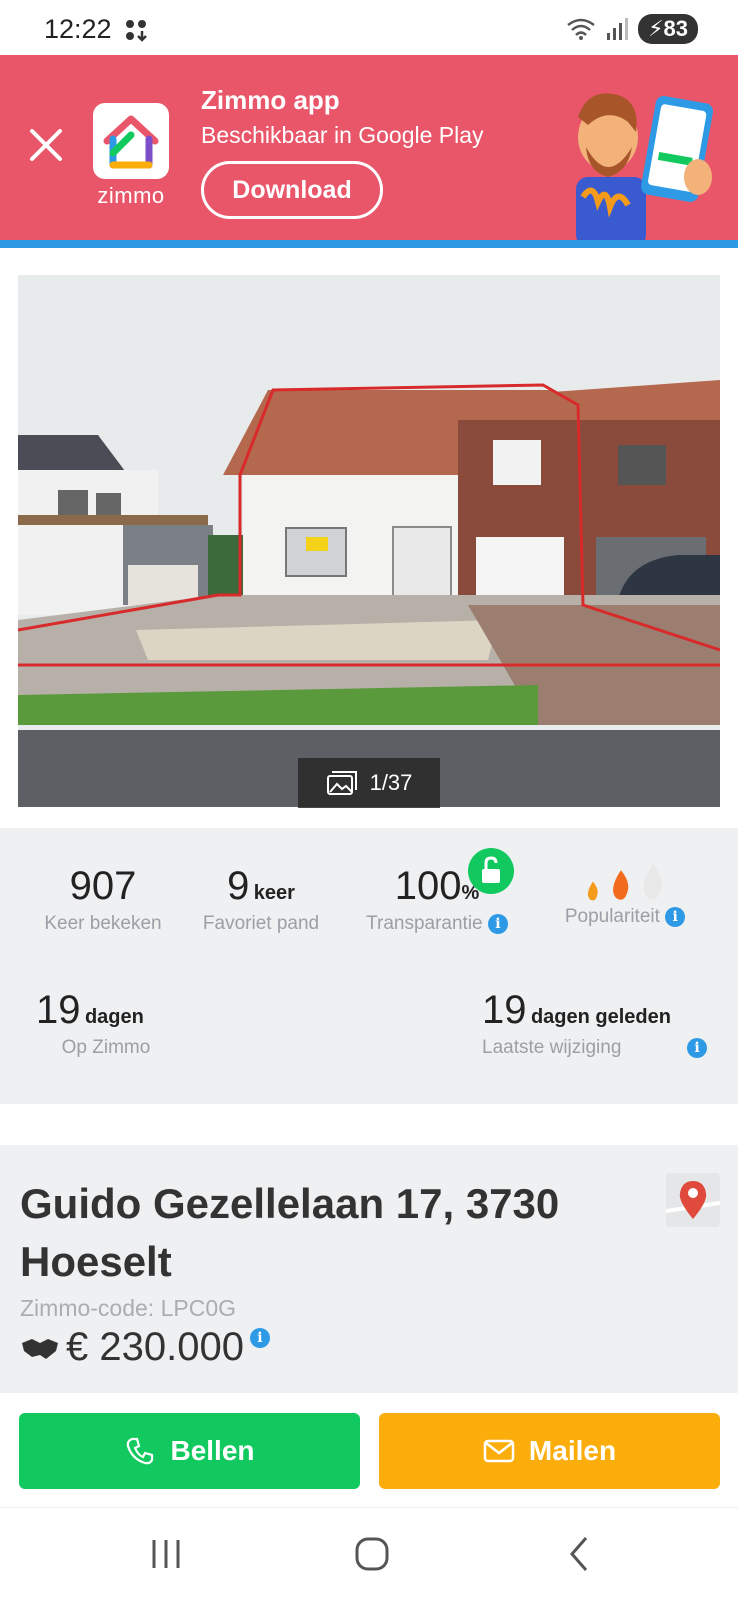 Image resolution: width=738 pixels, height=1600 pixels. Describe the element at coordinates (114, 1017) in the screenshot. I see `on-zimmo-unit: dagen` at that location.